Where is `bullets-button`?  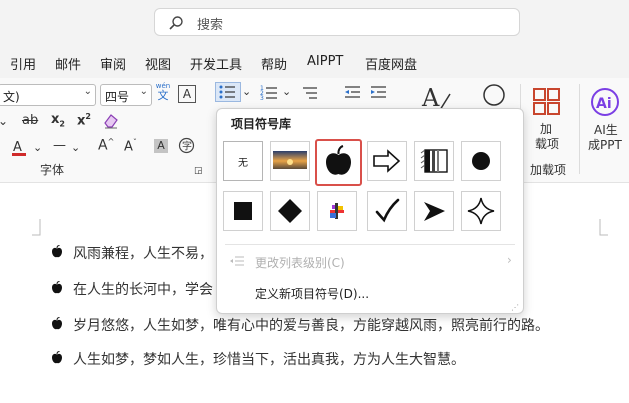 bullets-button is located at coordinates (228, 92).